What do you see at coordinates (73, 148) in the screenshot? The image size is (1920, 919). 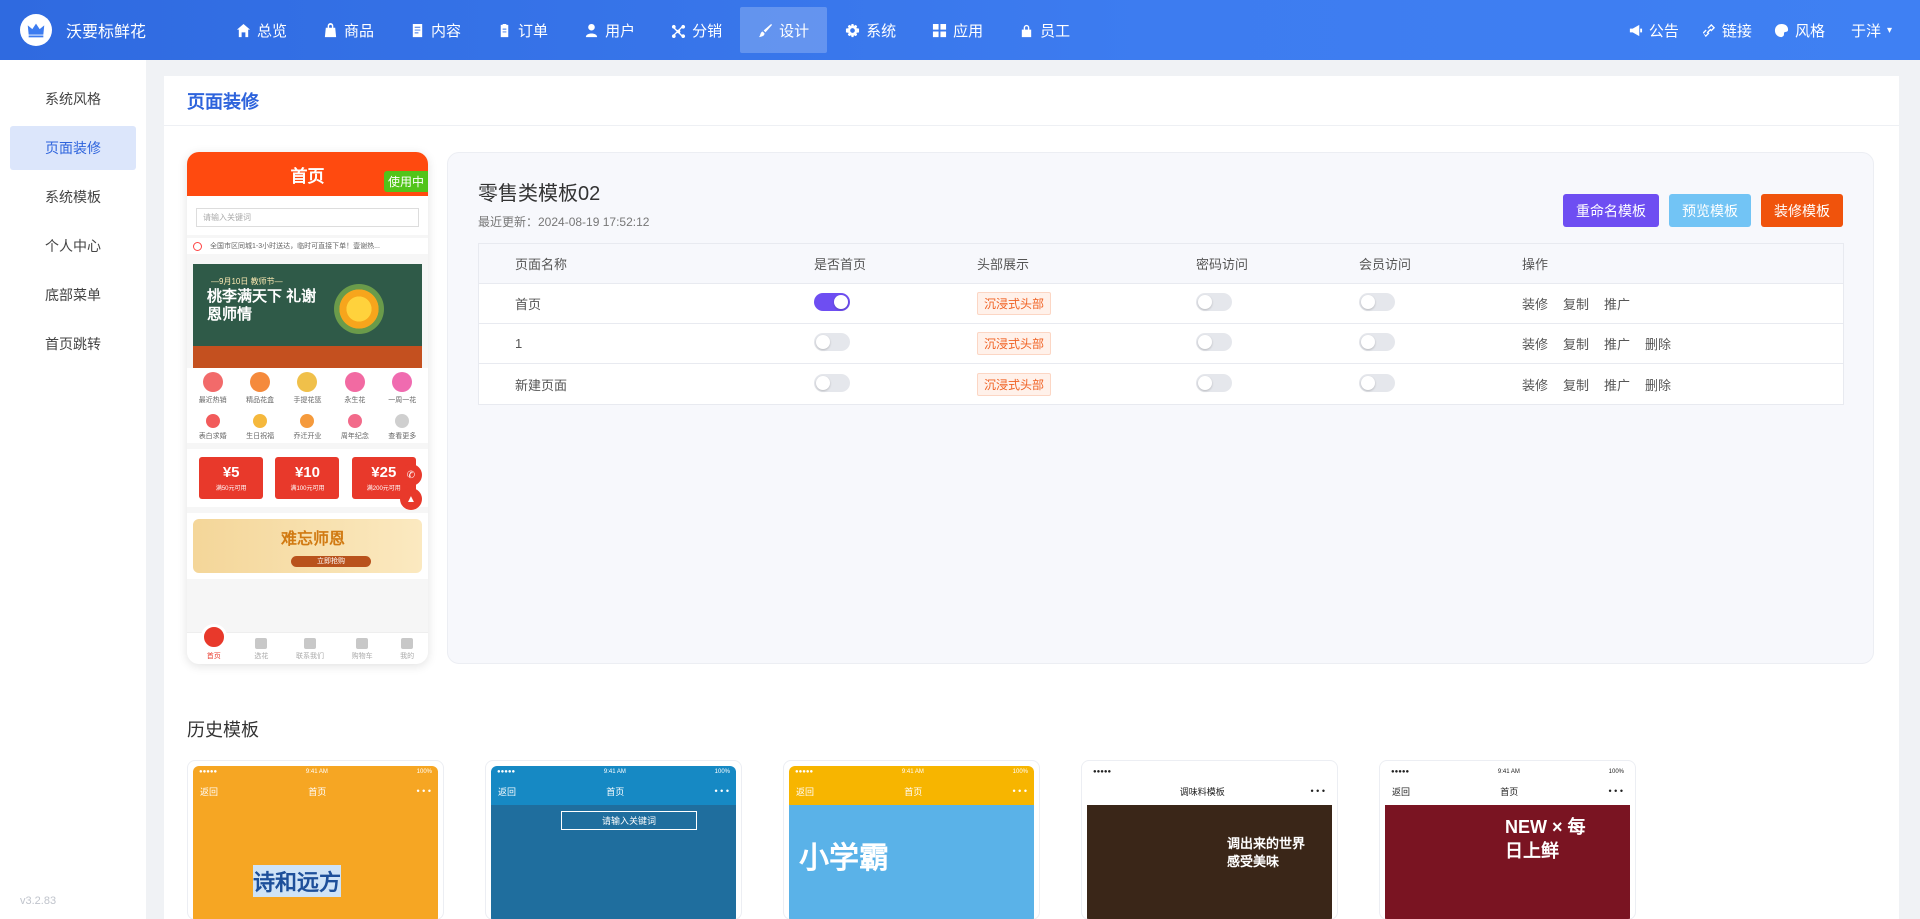 I see `sidebar-item-1: 页面装修` at bounding box center [73, 148].